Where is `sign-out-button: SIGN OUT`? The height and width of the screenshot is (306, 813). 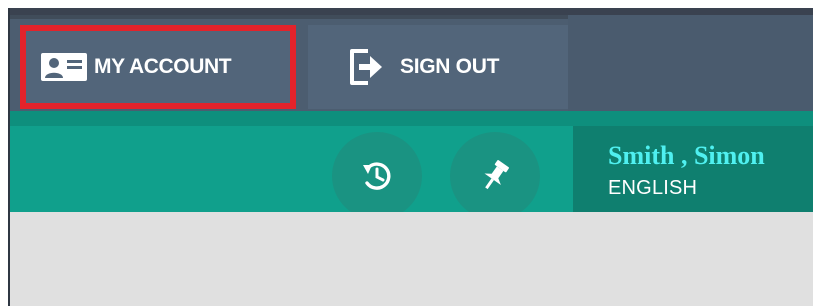
sign-out-button: SIGN OUT is located at coordinates (438, 67).